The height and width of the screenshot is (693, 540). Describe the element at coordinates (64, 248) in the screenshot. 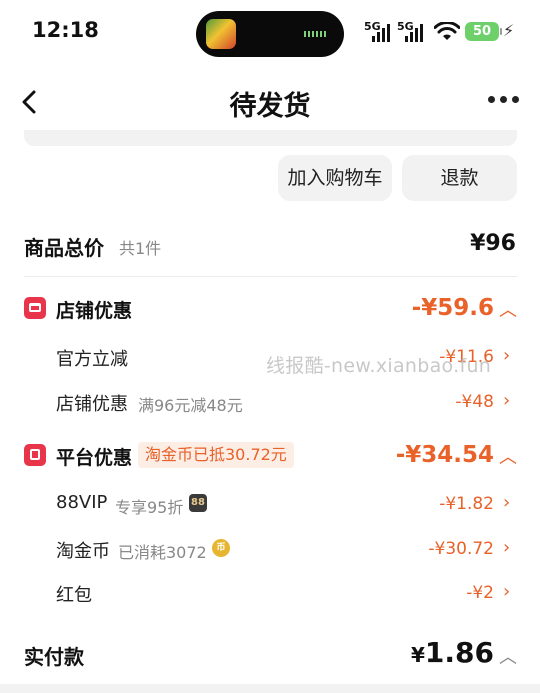

I see `total-label: 商品总价` at that location.